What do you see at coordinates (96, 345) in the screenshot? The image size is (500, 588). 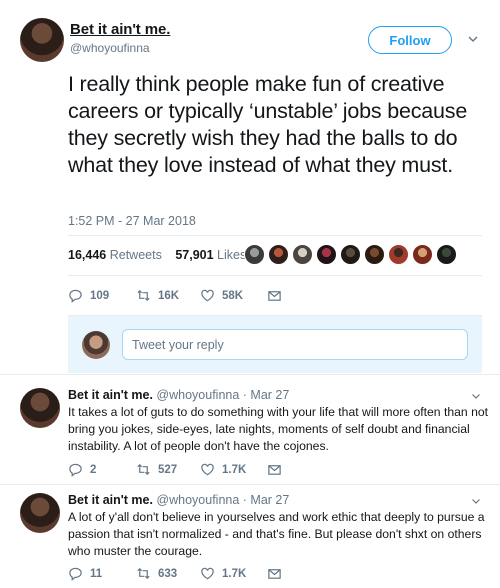 I see `current-user-avatar` at bounding box center [96, 345].